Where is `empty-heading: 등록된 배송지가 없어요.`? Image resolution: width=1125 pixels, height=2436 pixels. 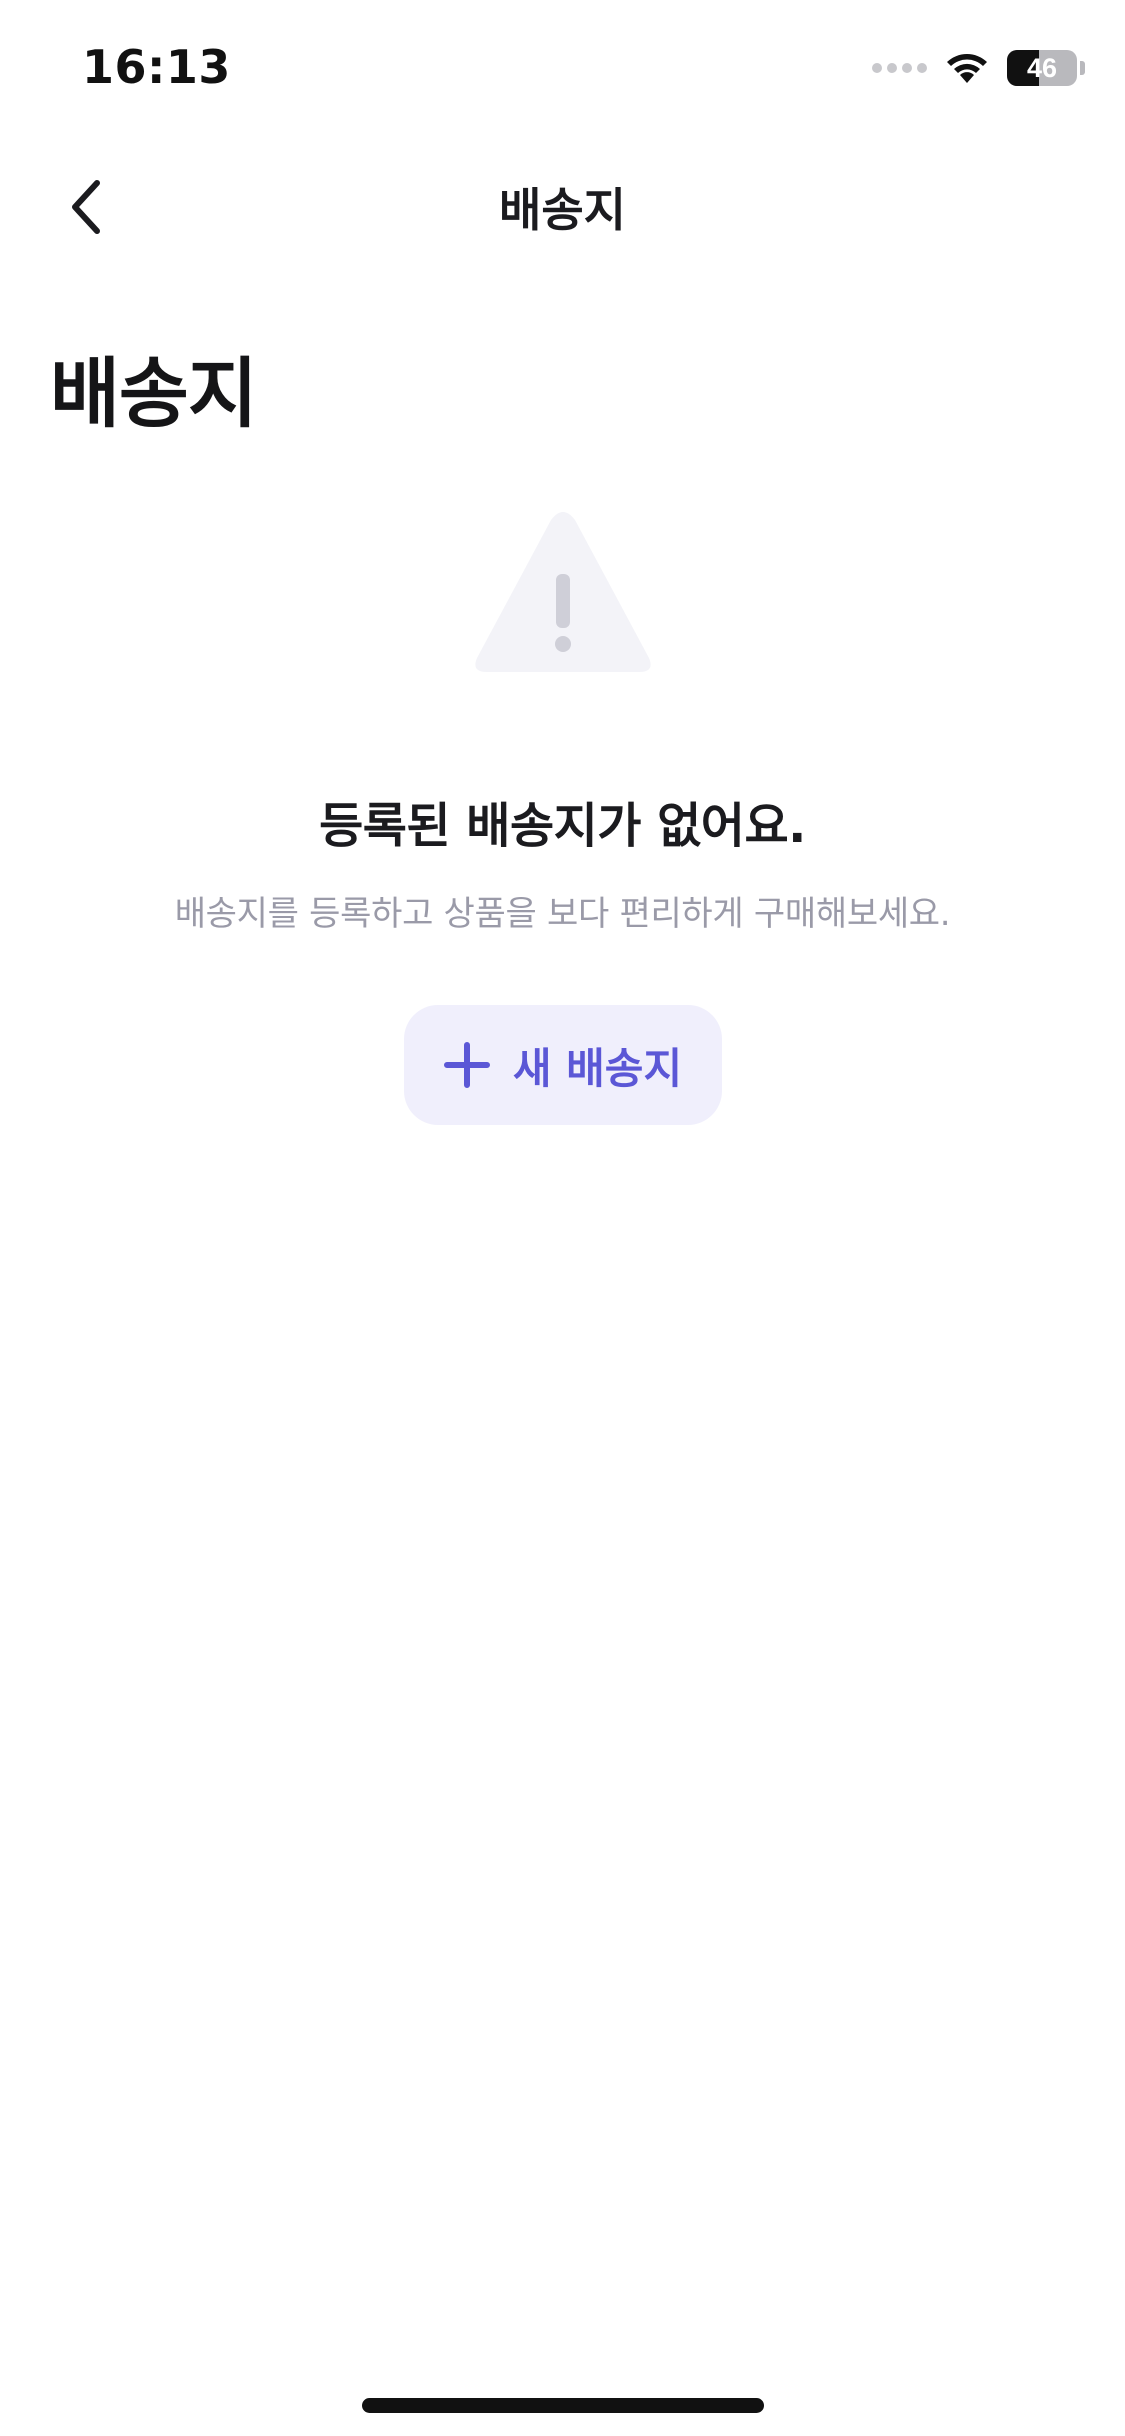
empty-heading: 등록된 배송지가 없어요. is located at coordinates (562, 826).